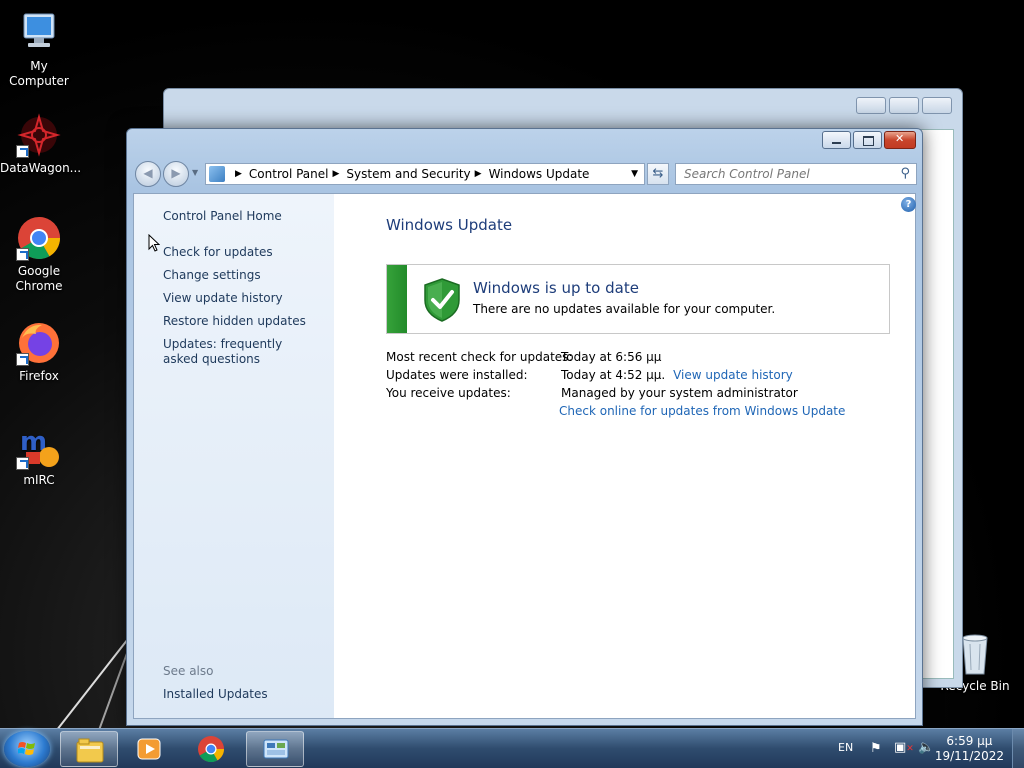  What do you see at coordinates (634, 174) in the screenshot?
I see `address-dropdown-icon: ▼` at bounding box center [634, 174].